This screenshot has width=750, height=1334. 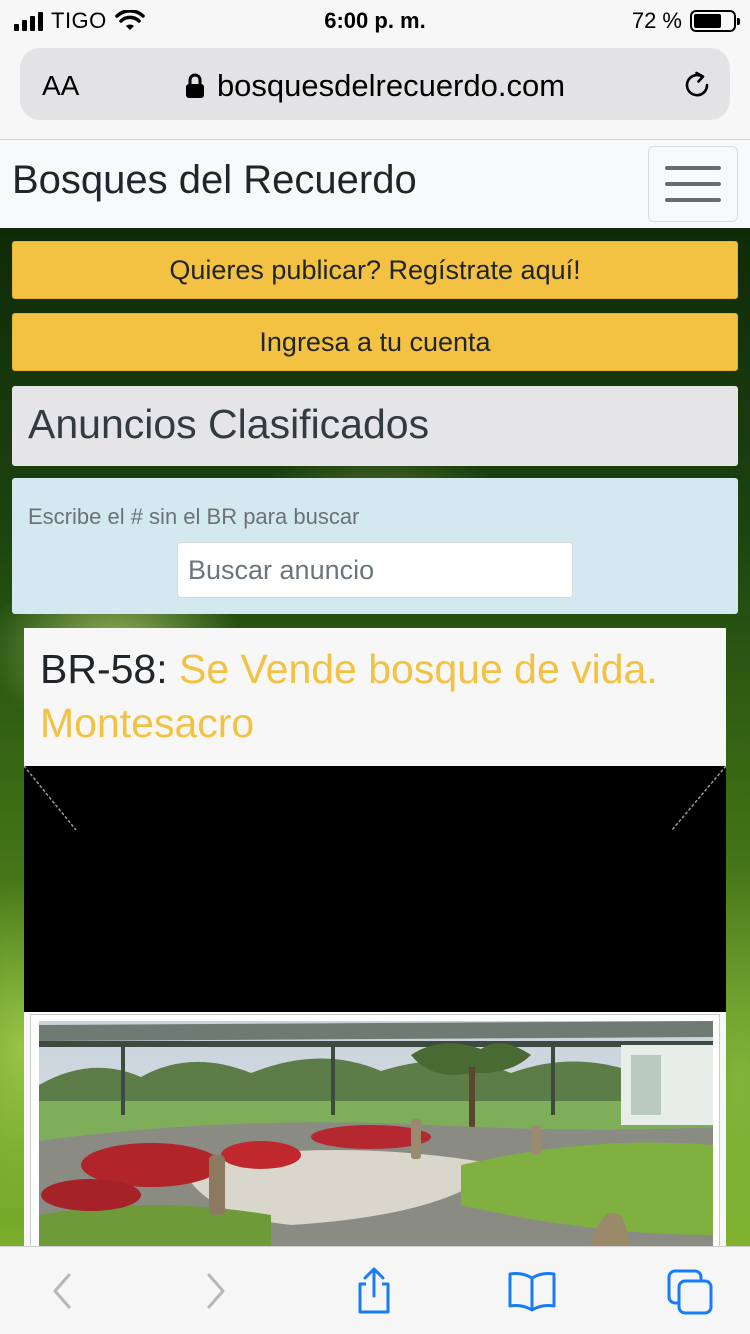 I want to click on lock-icon, so click(x=194, y=85).